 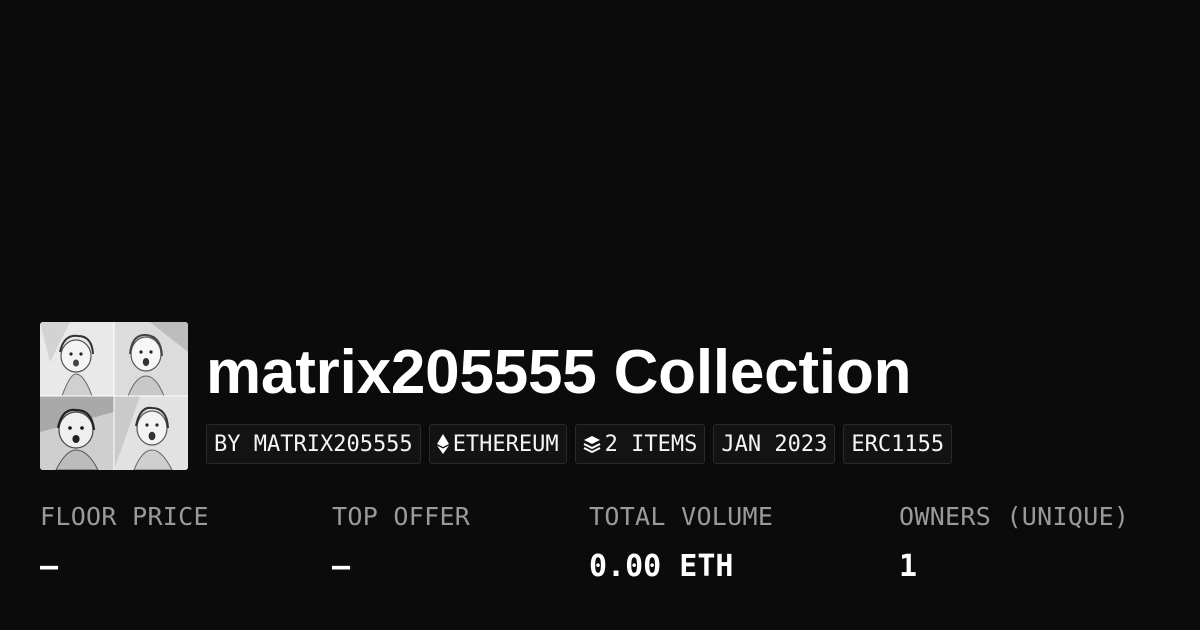 I want to click on collection-thumbnail, so click(x=114, y=396).